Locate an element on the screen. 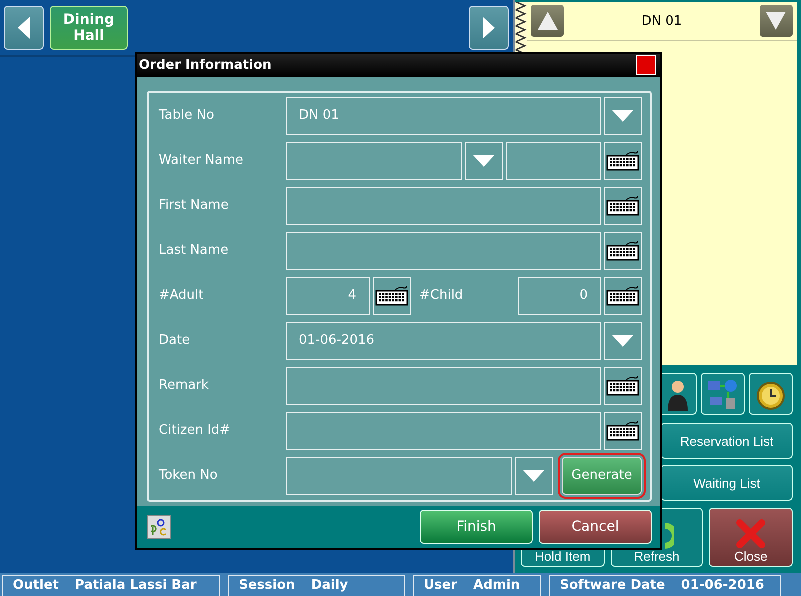 The height and width of the screenshot is (596, 801). field-label: Citizen Id# is located at coordinates (195, 430).